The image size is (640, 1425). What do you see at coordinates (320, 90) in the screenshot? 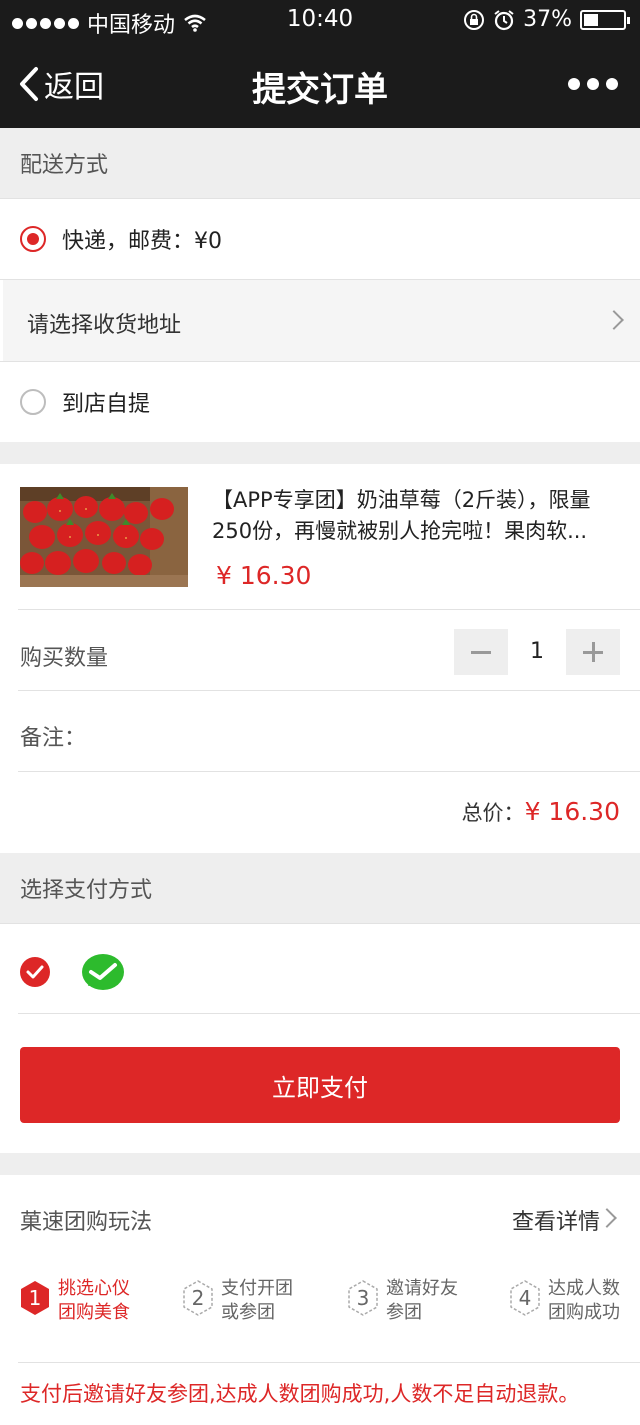
I see `page-title: 提交订单` at bounding box center [320, 90].